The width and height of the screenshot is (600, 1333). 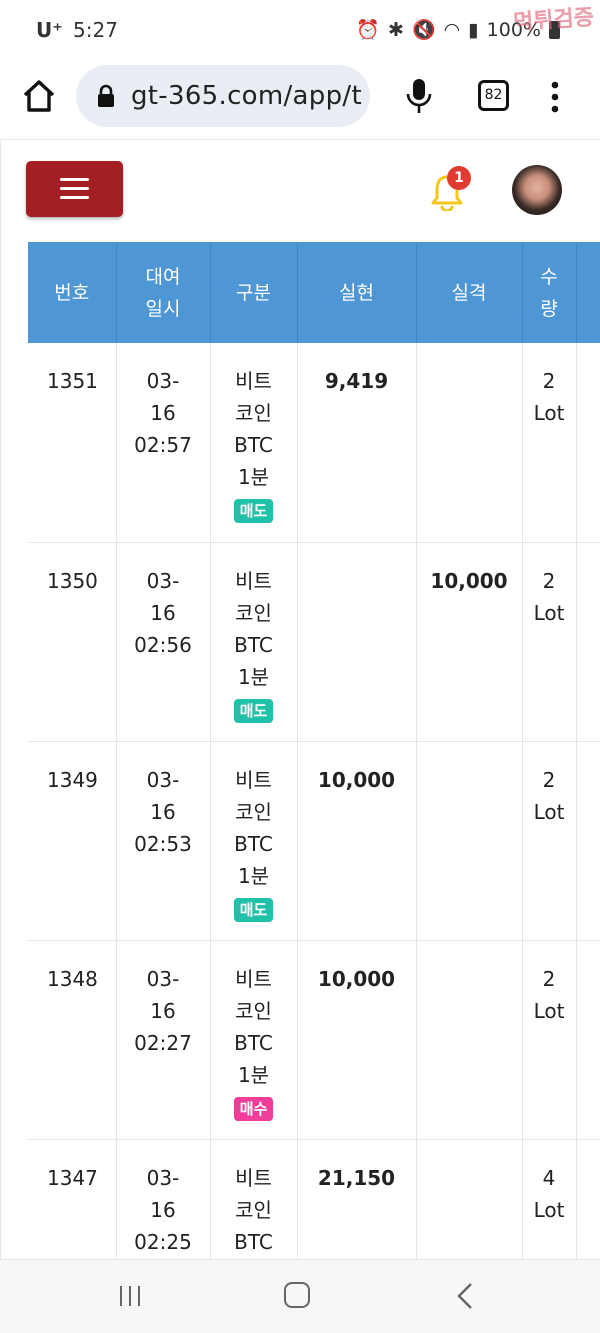 What do you see at coordinates (300, 191) in the screenshot?
I see `app-header: 1` at bounding box center [300, 191].